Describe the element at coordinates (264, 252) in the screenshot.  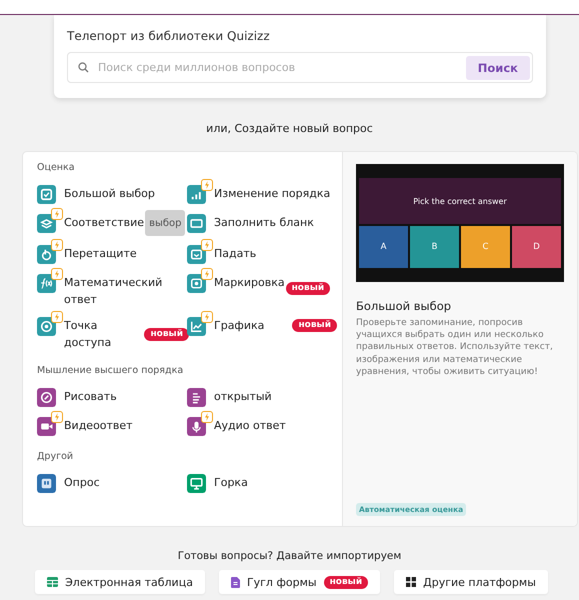
I see `question-type-item: Падать` at that location.